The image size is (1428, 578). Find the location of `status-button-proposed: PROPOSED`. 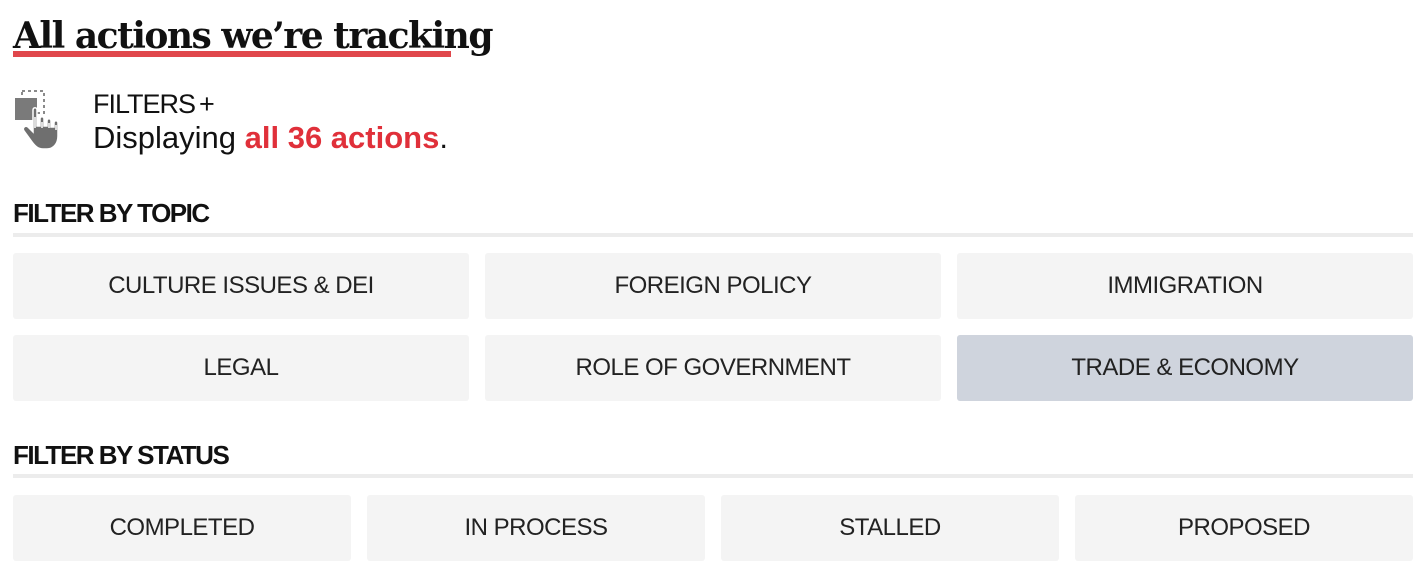

status-button-proposed: PROPOSED is located at coordinates (1244, 528).